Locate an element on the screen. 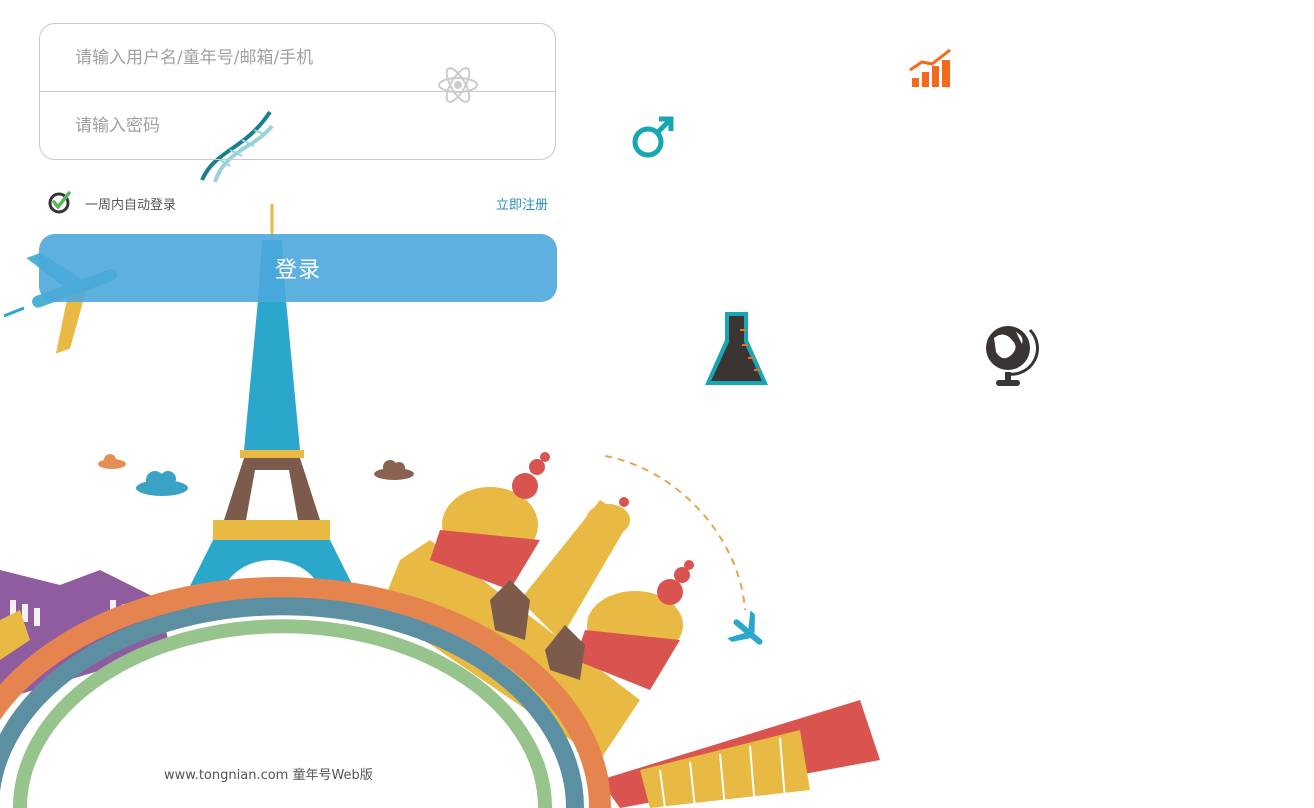 The image size is (1314, 808). globe-icon is located at coordinates (1012, 356).